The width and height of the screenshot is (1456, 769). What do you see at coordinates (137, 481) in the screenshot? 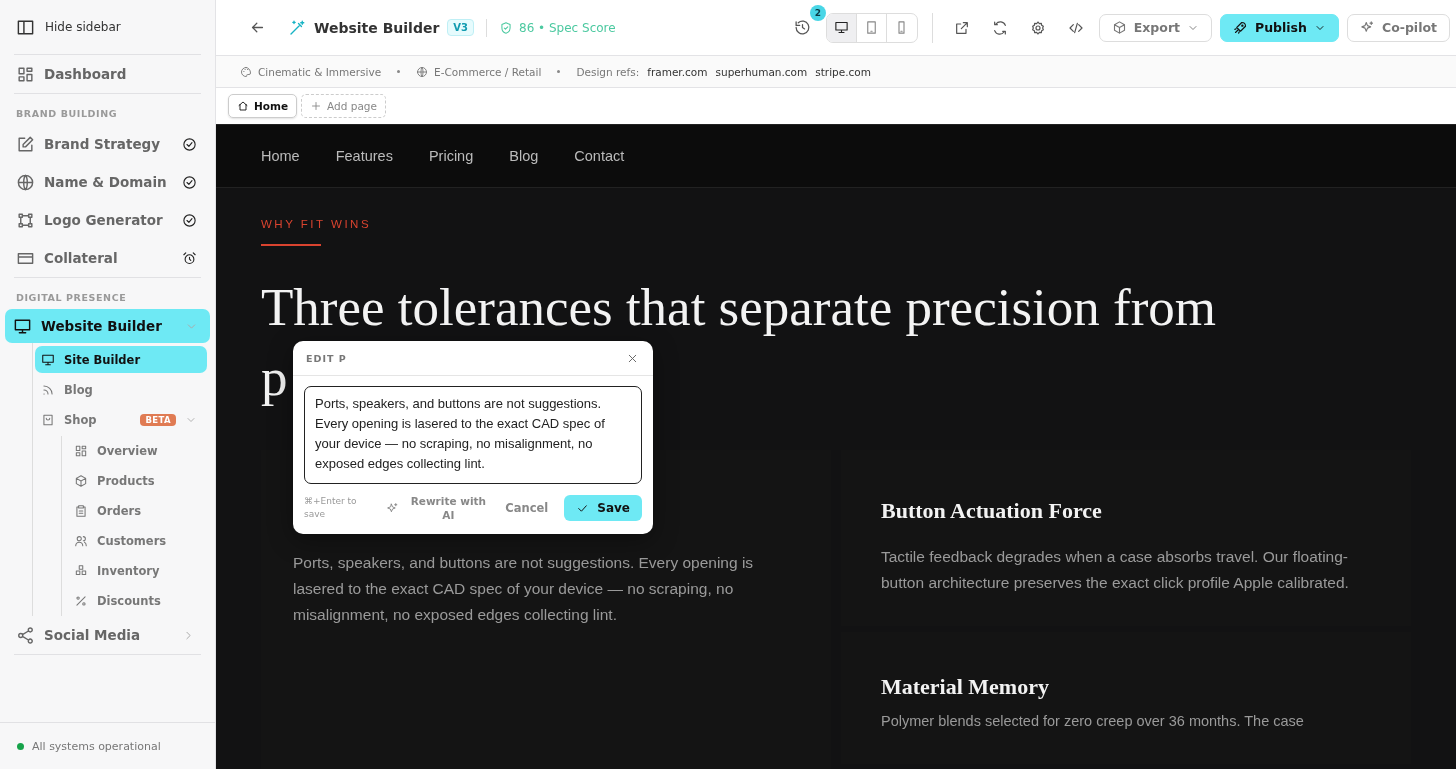
I see `sidebar-item: Products` at bounding box center [137, 481].